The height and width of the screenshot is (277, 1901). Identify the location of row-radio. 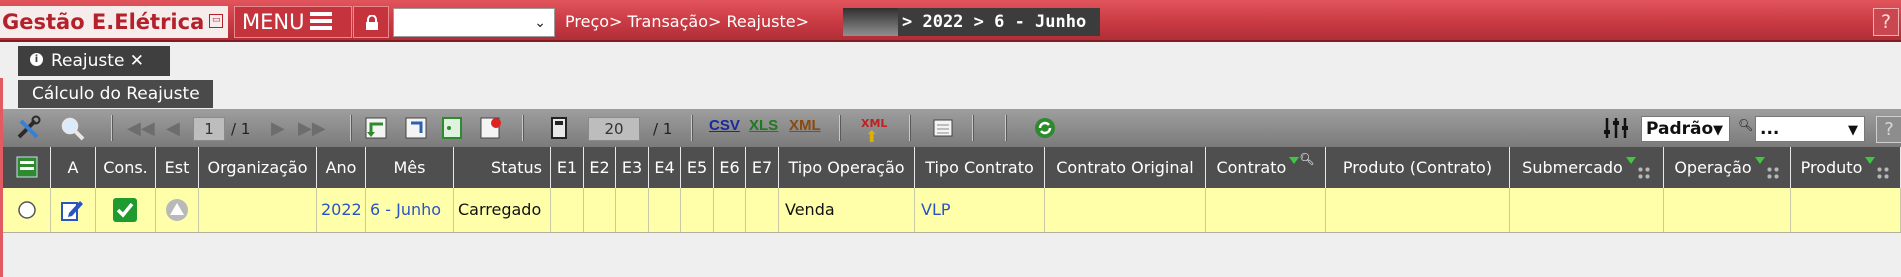
(27, 210).